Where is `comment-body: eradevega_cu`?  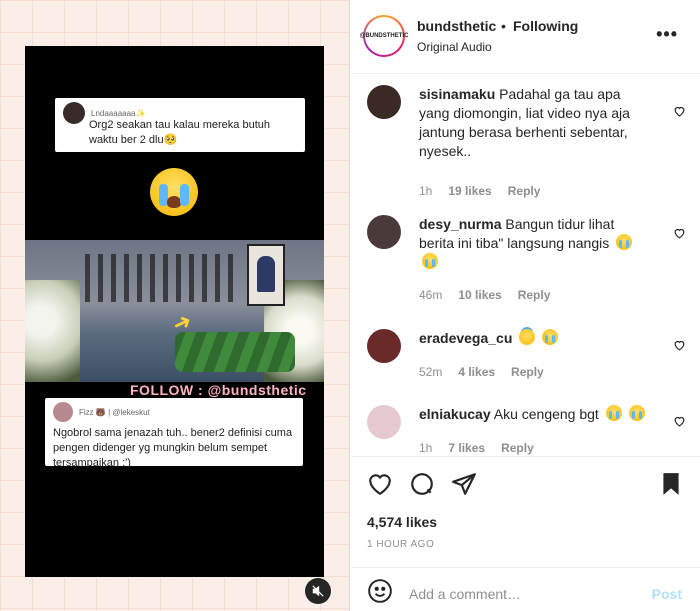 comment-body: eradevega_cu is located at coordinates (534, 338).